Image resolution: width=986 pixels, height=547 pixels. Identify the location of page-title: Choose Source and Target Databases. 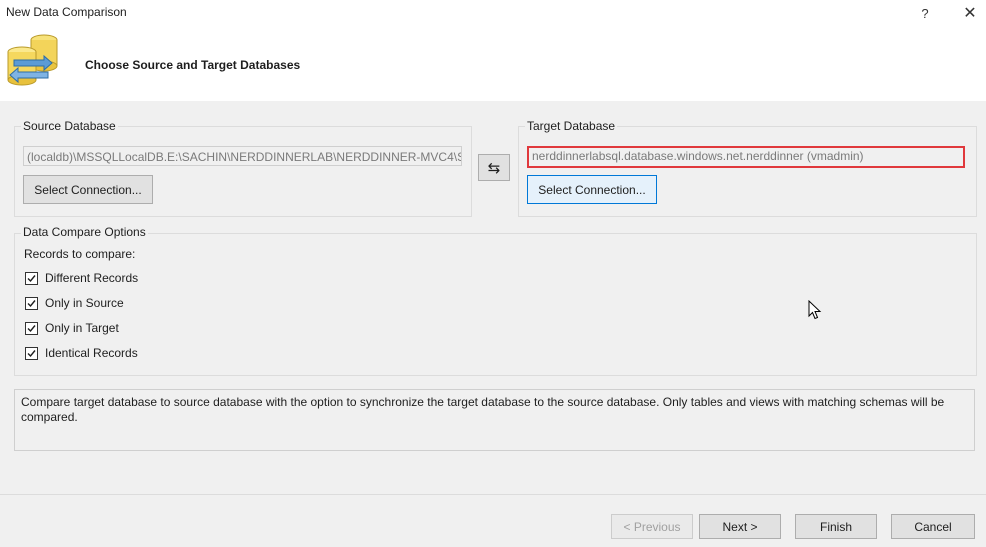
(193, 65).